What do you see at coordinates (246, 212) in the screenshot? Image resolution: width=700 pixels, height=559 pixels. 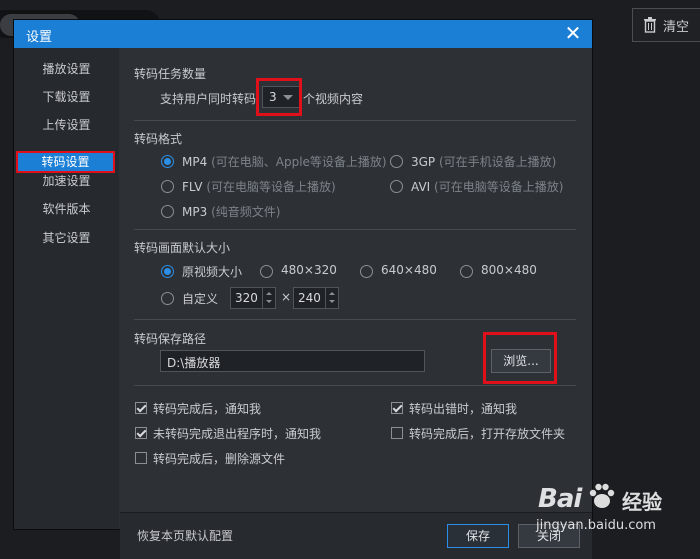 I see `format-mp3-hint: (纯音频文件)` at bounding box center [246, 212].